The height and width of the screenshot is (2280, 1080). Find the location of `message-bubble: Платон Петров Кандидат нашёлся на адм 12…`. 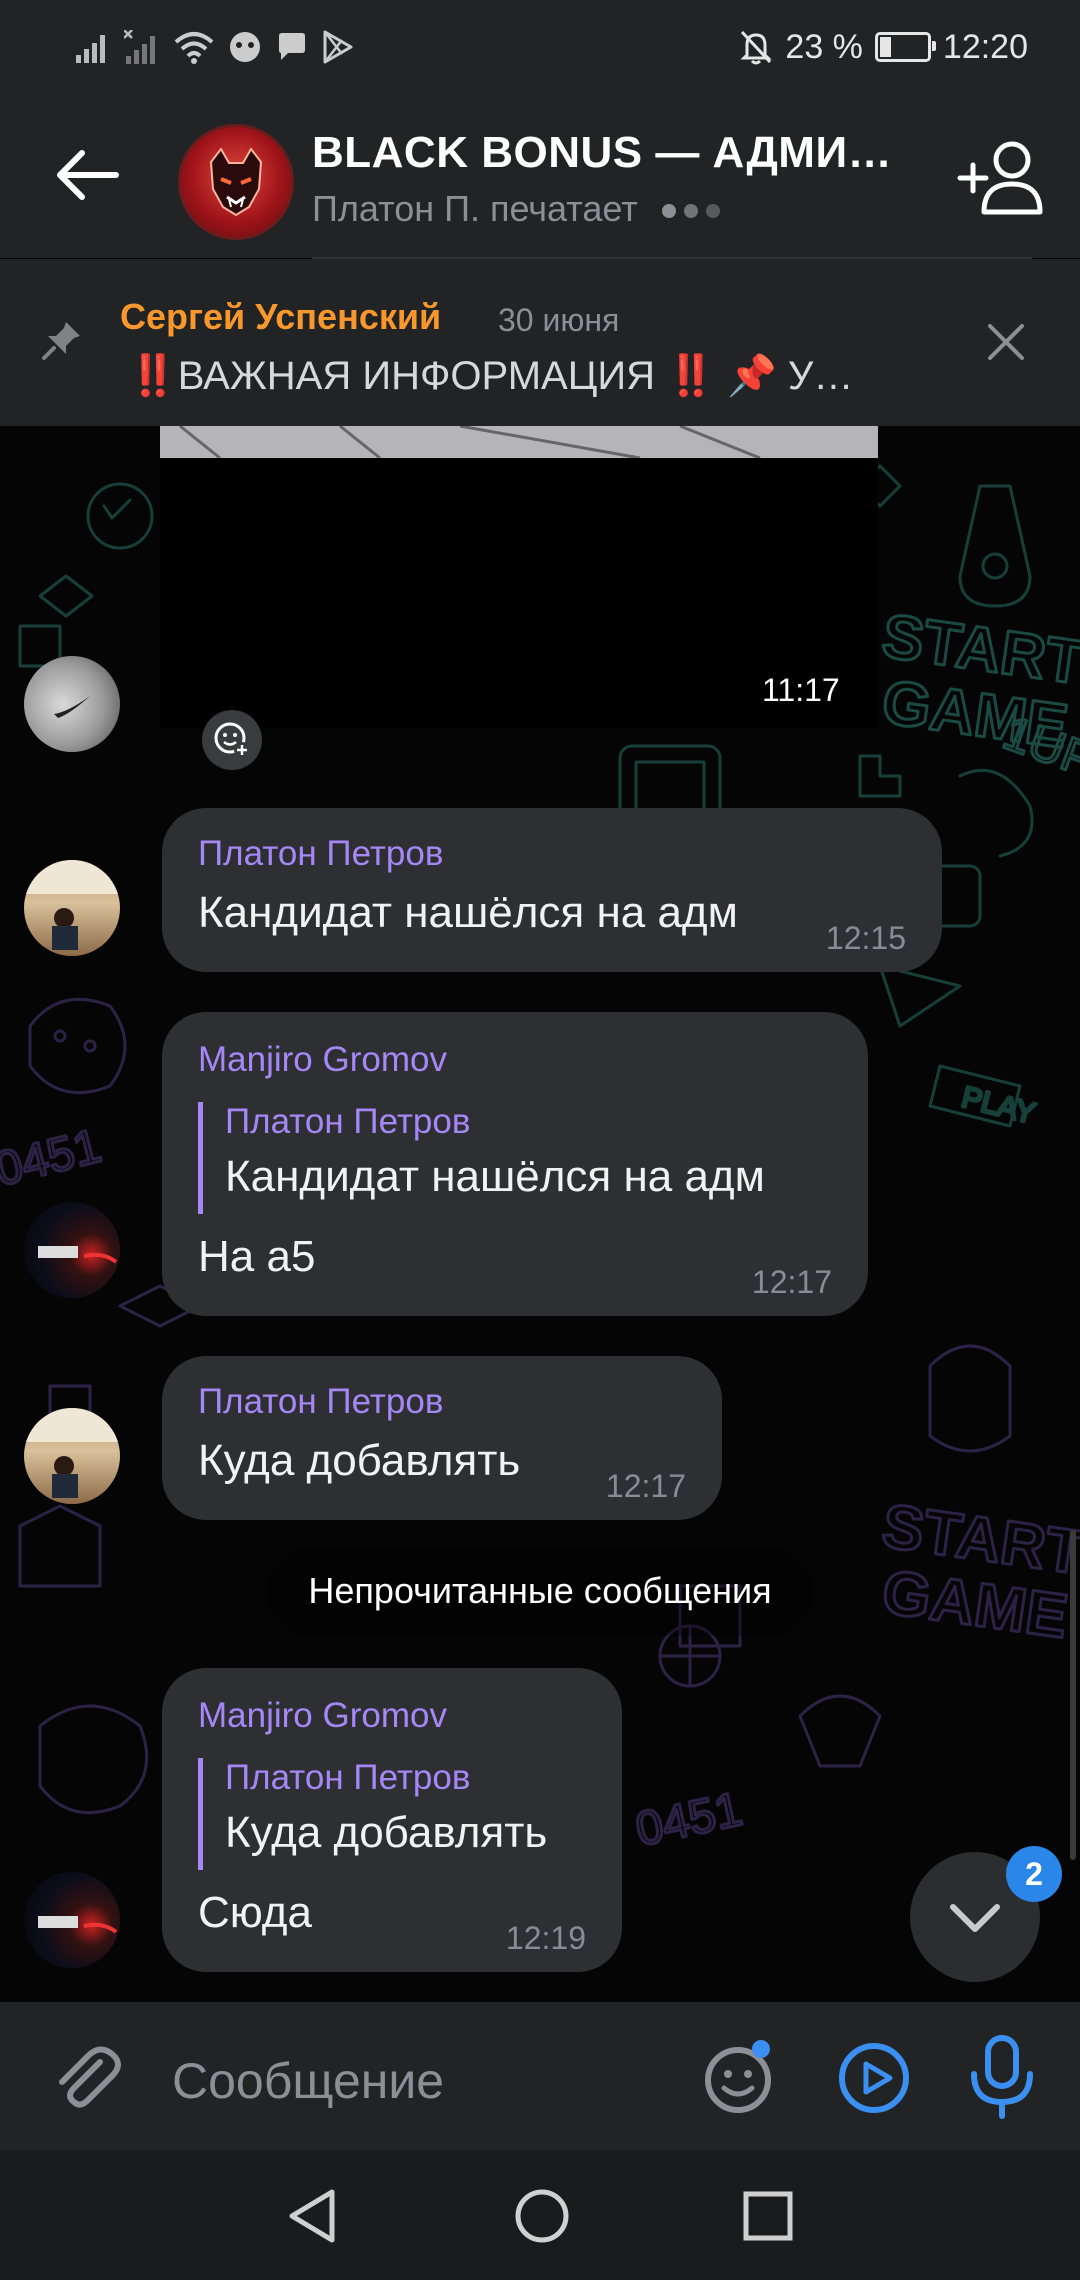

message-bubble: Платон Петров Кандидат нашёлся на адм 12… is located at coordinates (552, 890).